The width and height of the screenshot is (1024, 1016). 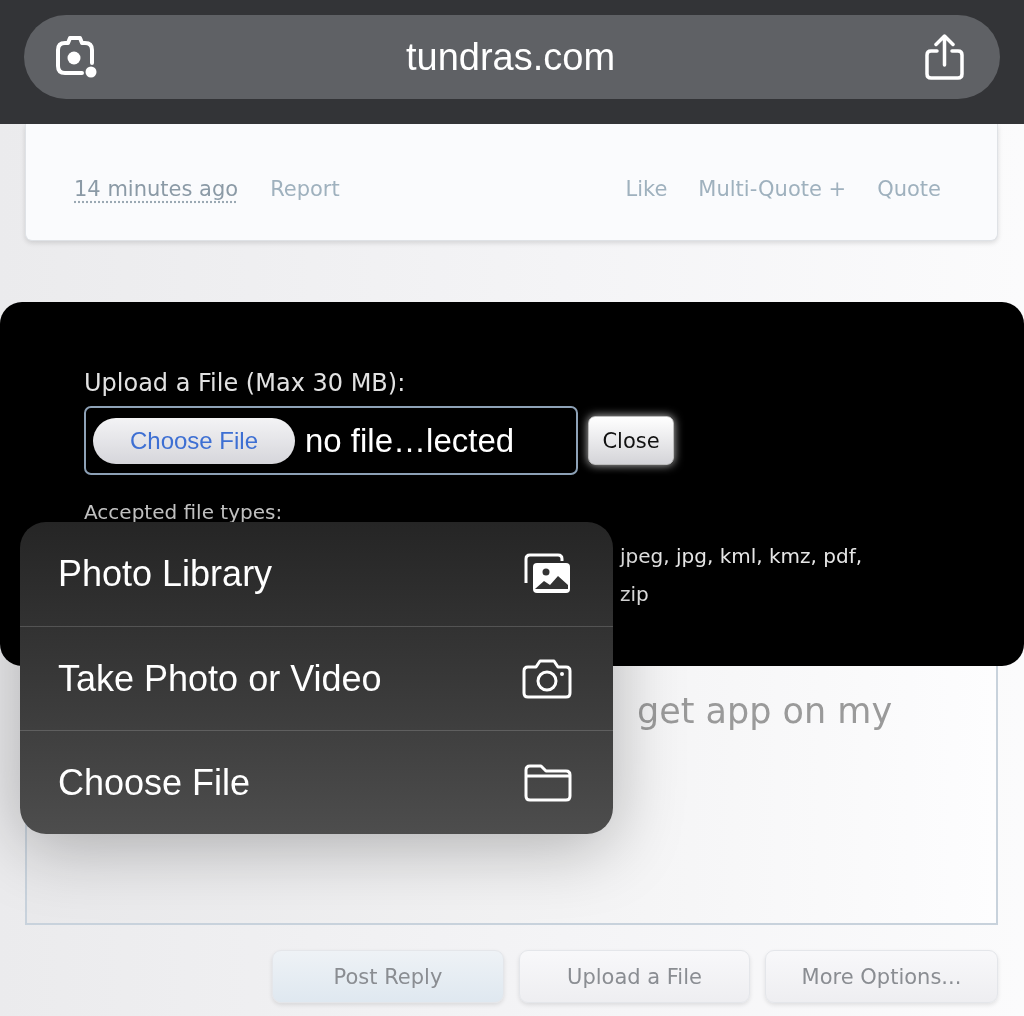 What do you see at coordinates (635, 594) in the screenshot?
I see `file-types-text: zip` at bounding box center [635, 594].